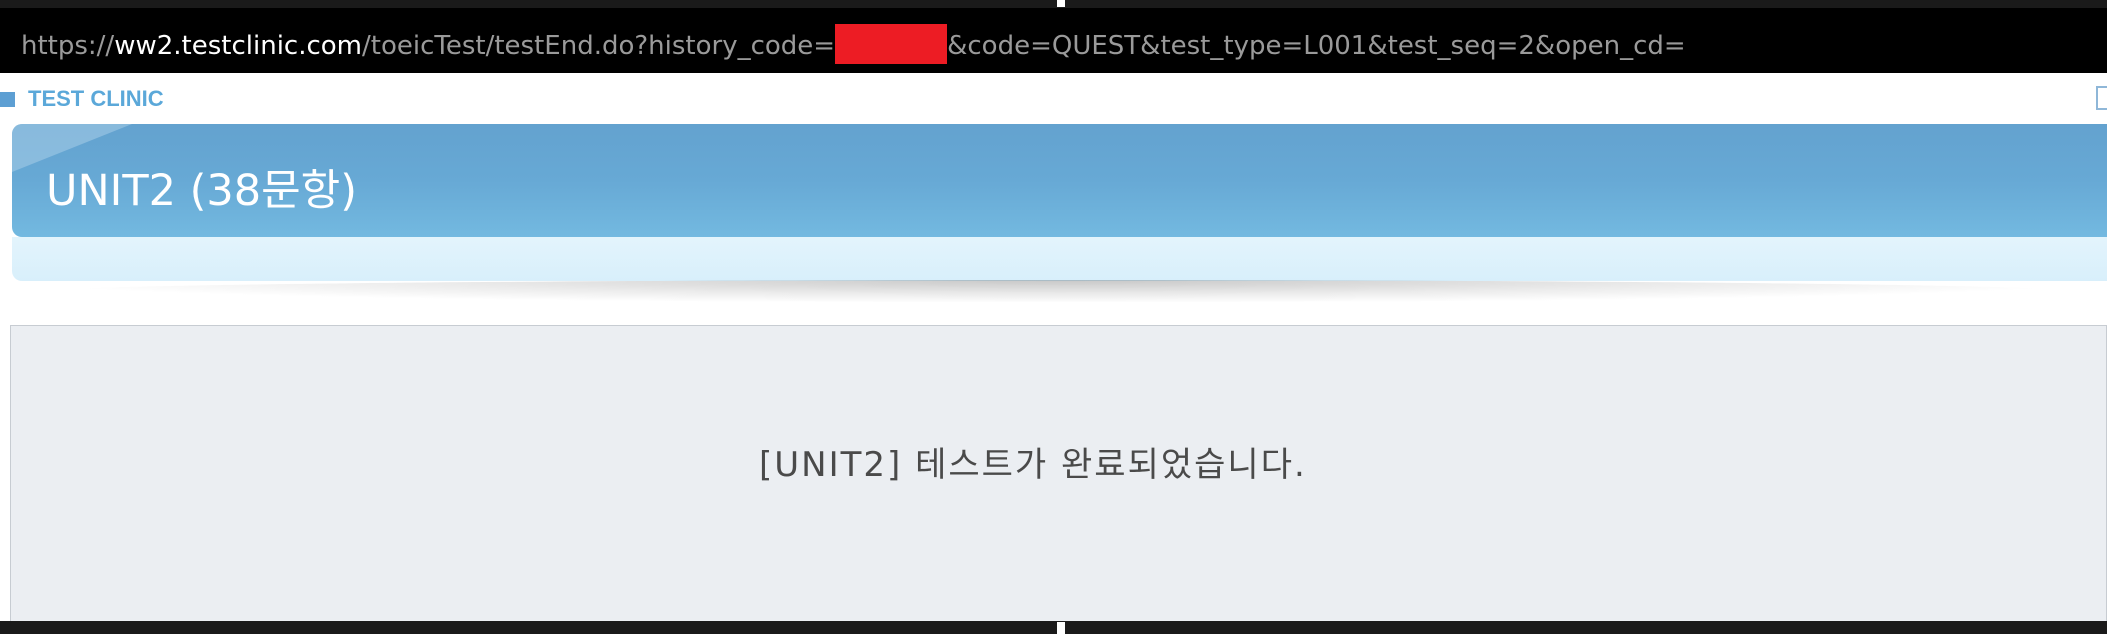 This screenshot has height=634, width=2107. What do you see at coordinates (238, 46) in the screenshot?
I see `url-host: ww2.testclinic.com` at bounding box center [238, 46].